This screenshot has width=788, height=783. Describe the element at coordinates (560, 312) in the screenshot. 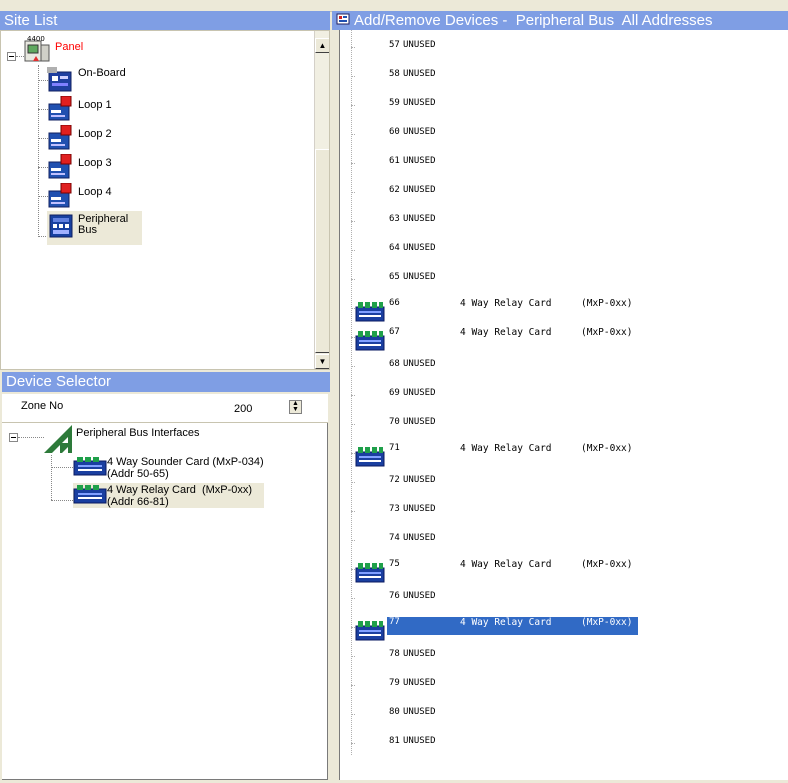

I see `device-row: 66 4 Way Relay Card (MxP-0xx)` at that location.